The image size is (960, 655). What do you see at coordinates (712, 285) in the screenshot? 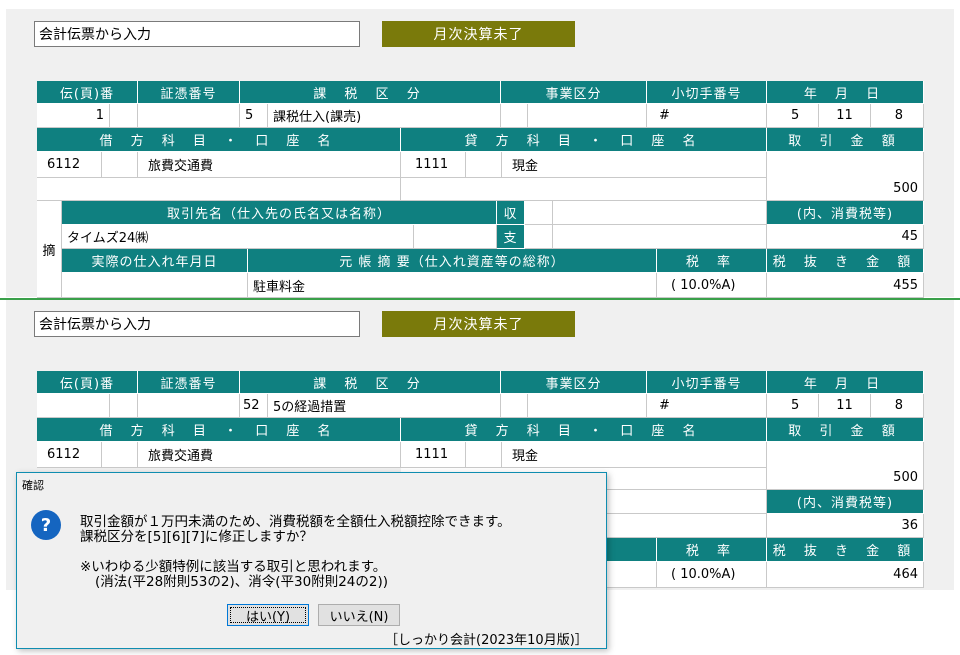
I see `tax-rate-field: ( 10.0%A)` at bounding box center [712, 285].